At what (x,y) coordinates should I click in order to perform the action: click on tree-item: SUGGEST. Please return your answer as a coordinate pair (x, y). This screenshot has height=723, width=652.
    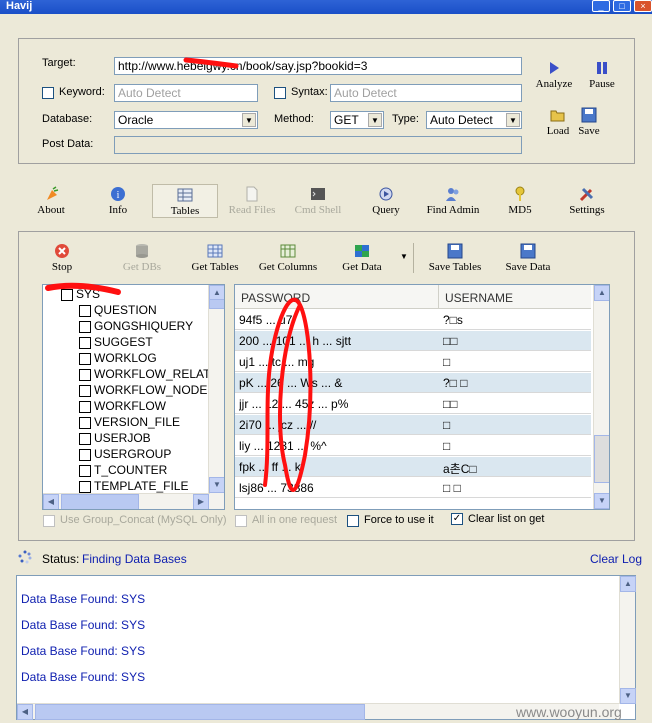
    Looking at the image, I should click on (116, 343).